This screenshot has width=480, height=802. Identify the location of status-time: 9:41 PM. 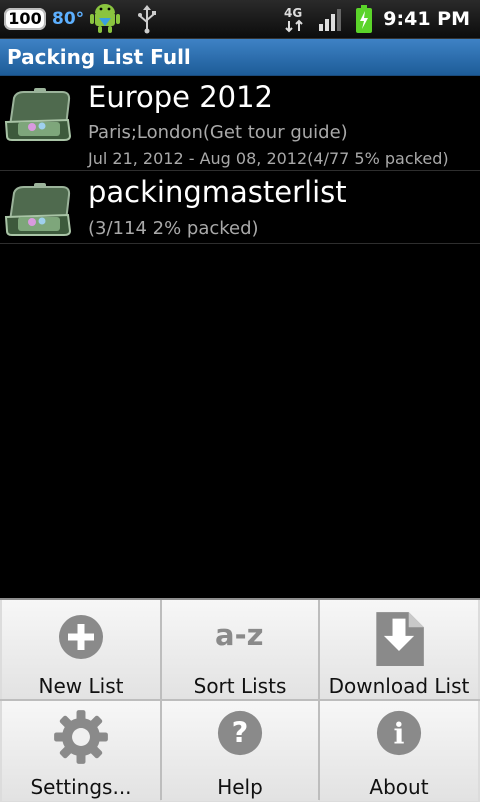
(426, 19).